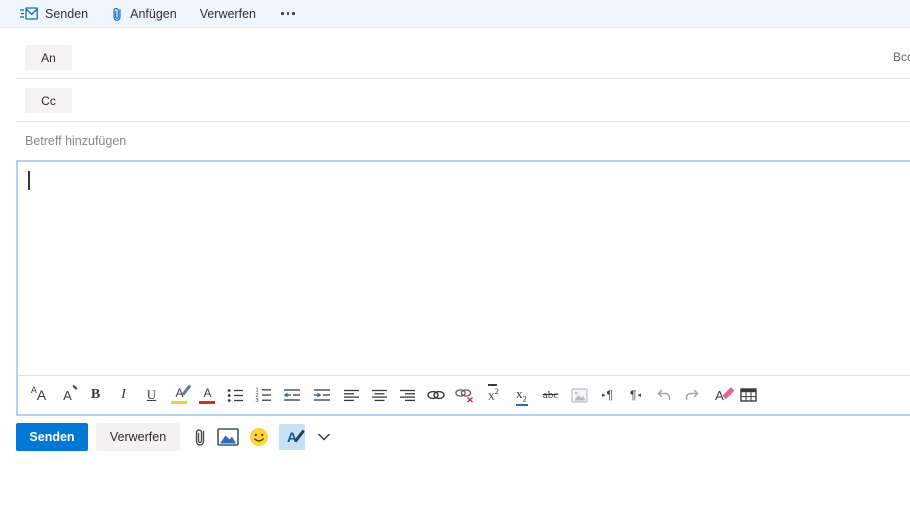  What do you see at coordinates (48, 100) in the screenshot?
I see `cc-button: Cc` at bounding box center [48, 100].